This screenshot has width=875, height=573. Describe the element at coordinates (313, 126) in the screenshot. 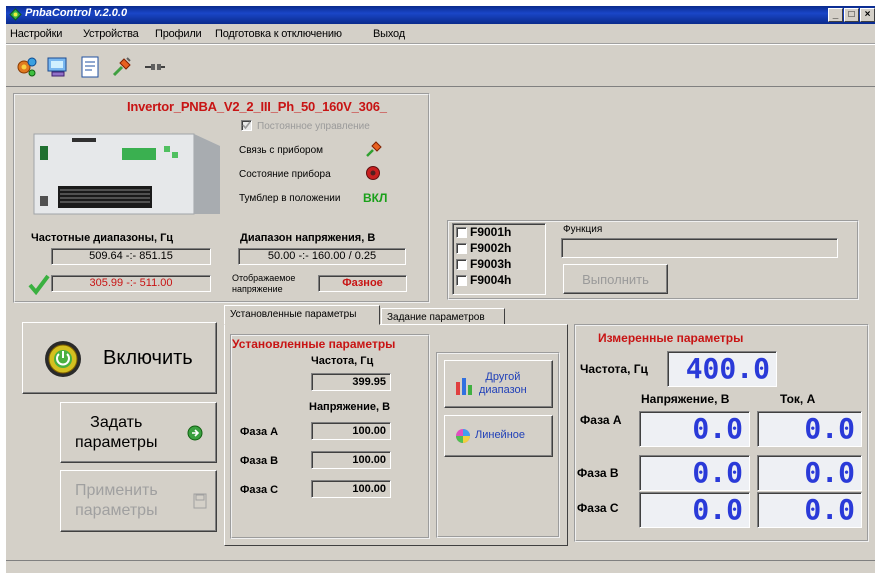

I see `remote-control-label: Постоянное управление` at that location.